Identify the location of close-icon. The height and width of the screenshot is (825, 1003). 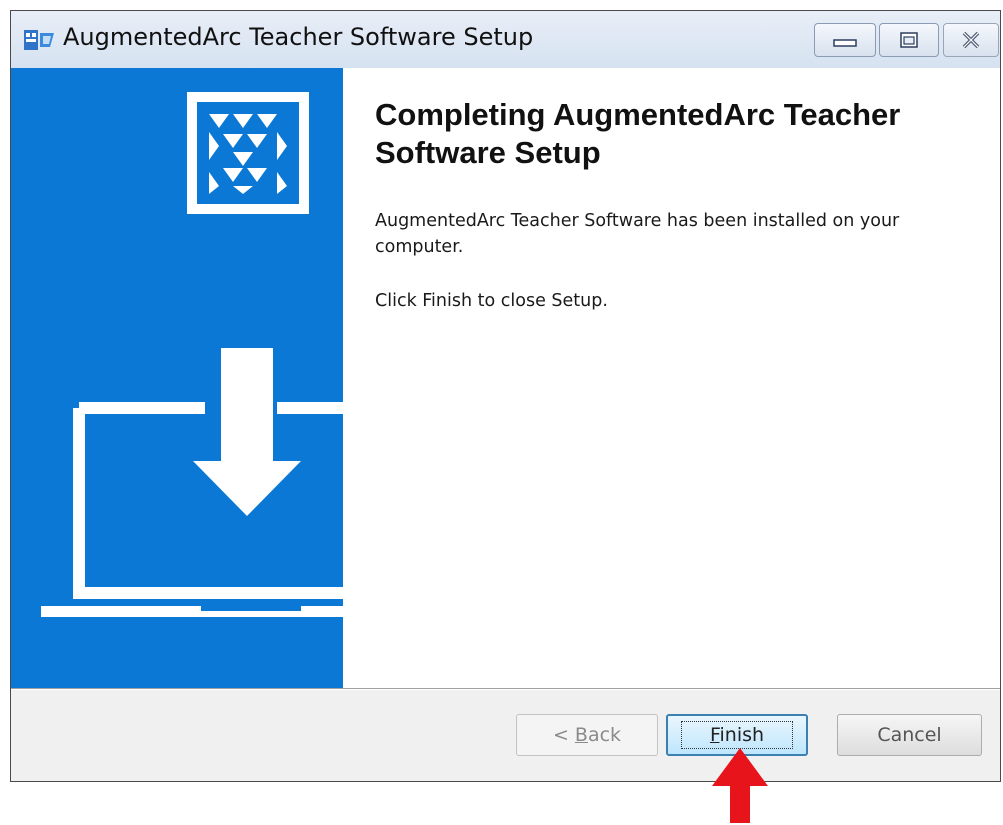
(971, 40).